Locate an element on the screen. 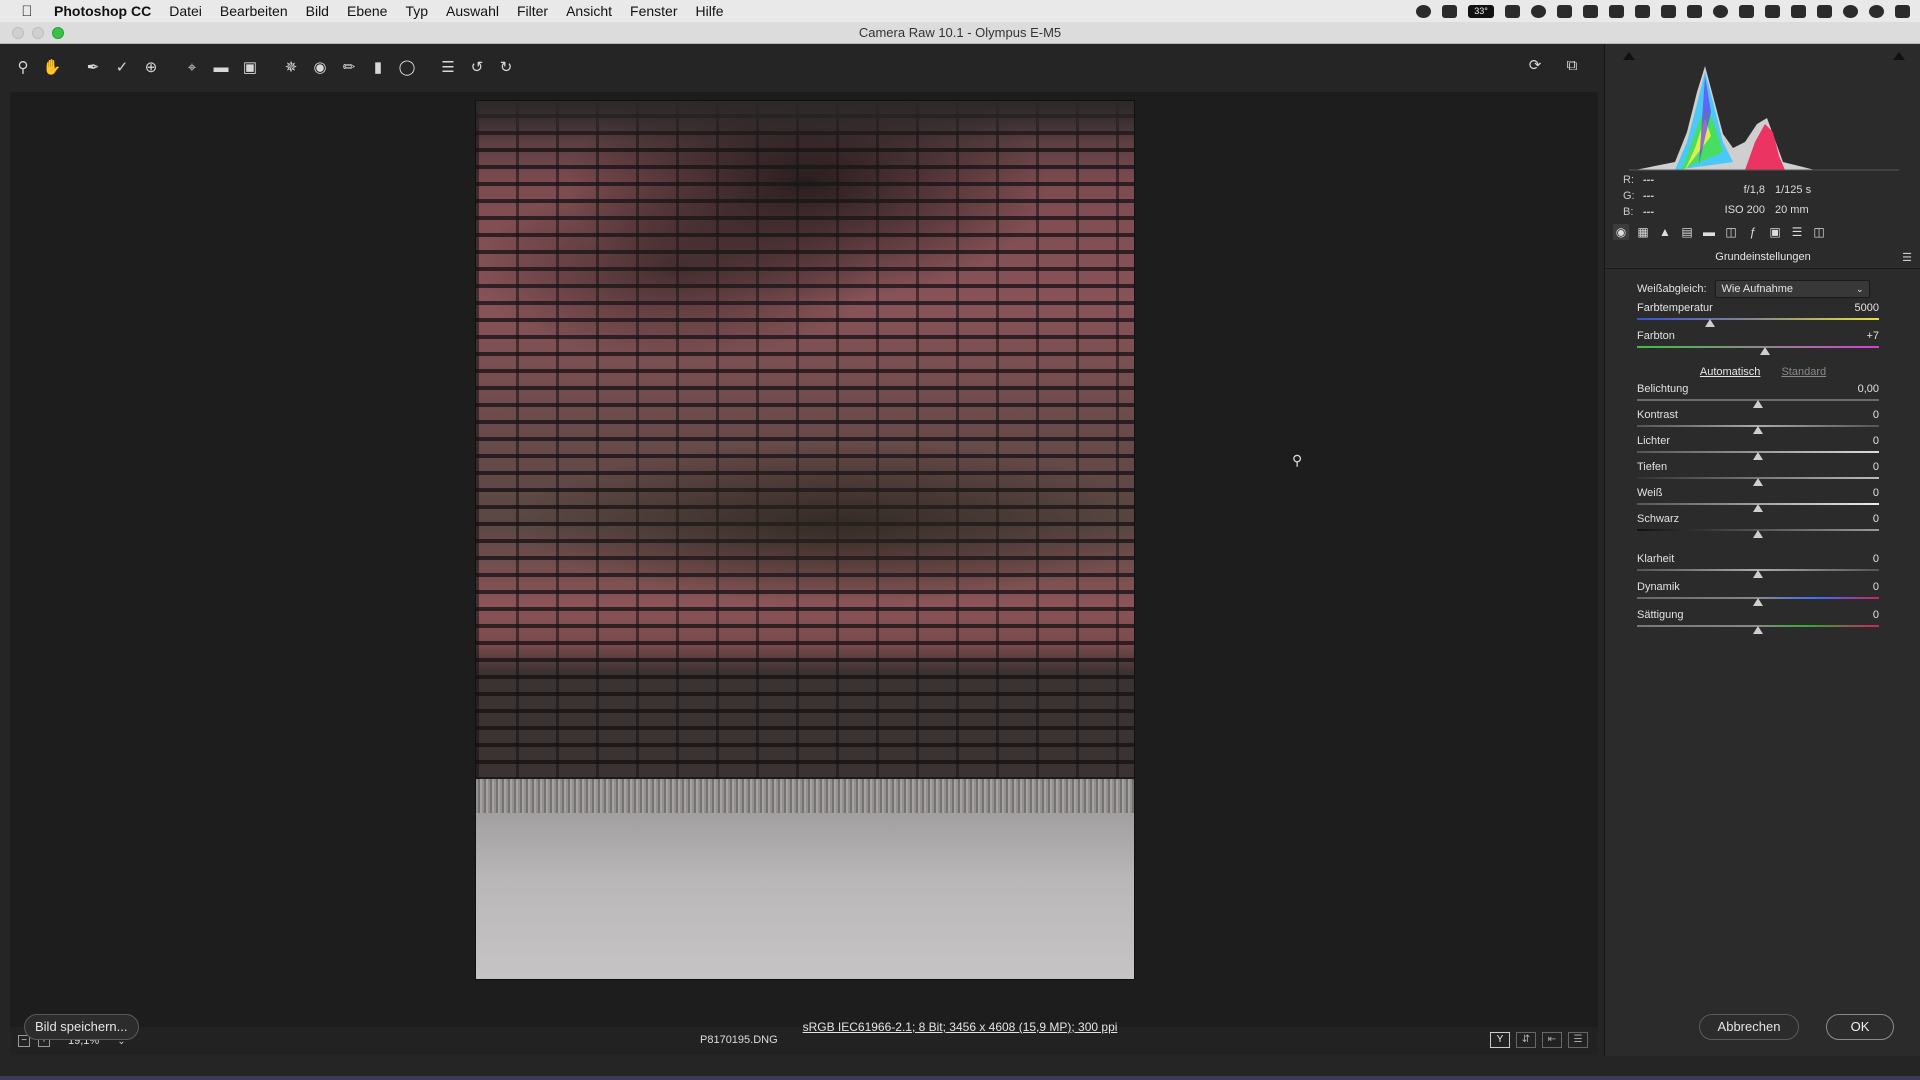  slider-klarheit: Klarheit 0 is located at coordinates (1760, 566).